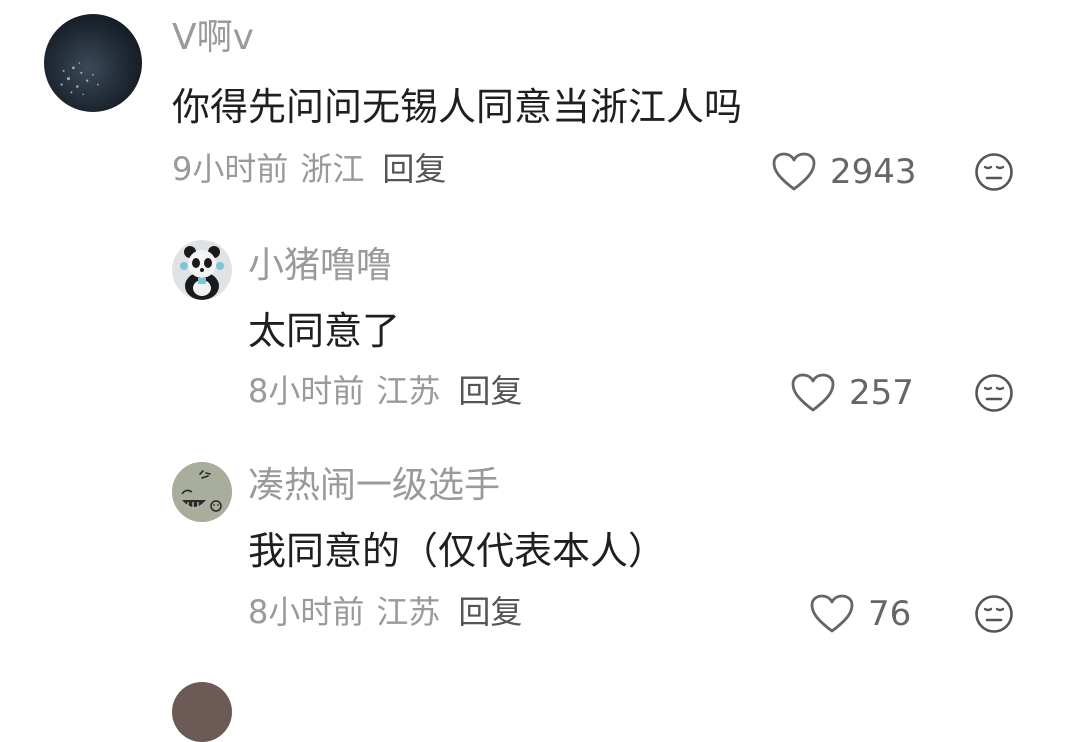 The width and height of the screenshot is (1080, 742). Describe the element at coordinates (890, 614) in the screenshot. I see `like-count: 76` at that location.